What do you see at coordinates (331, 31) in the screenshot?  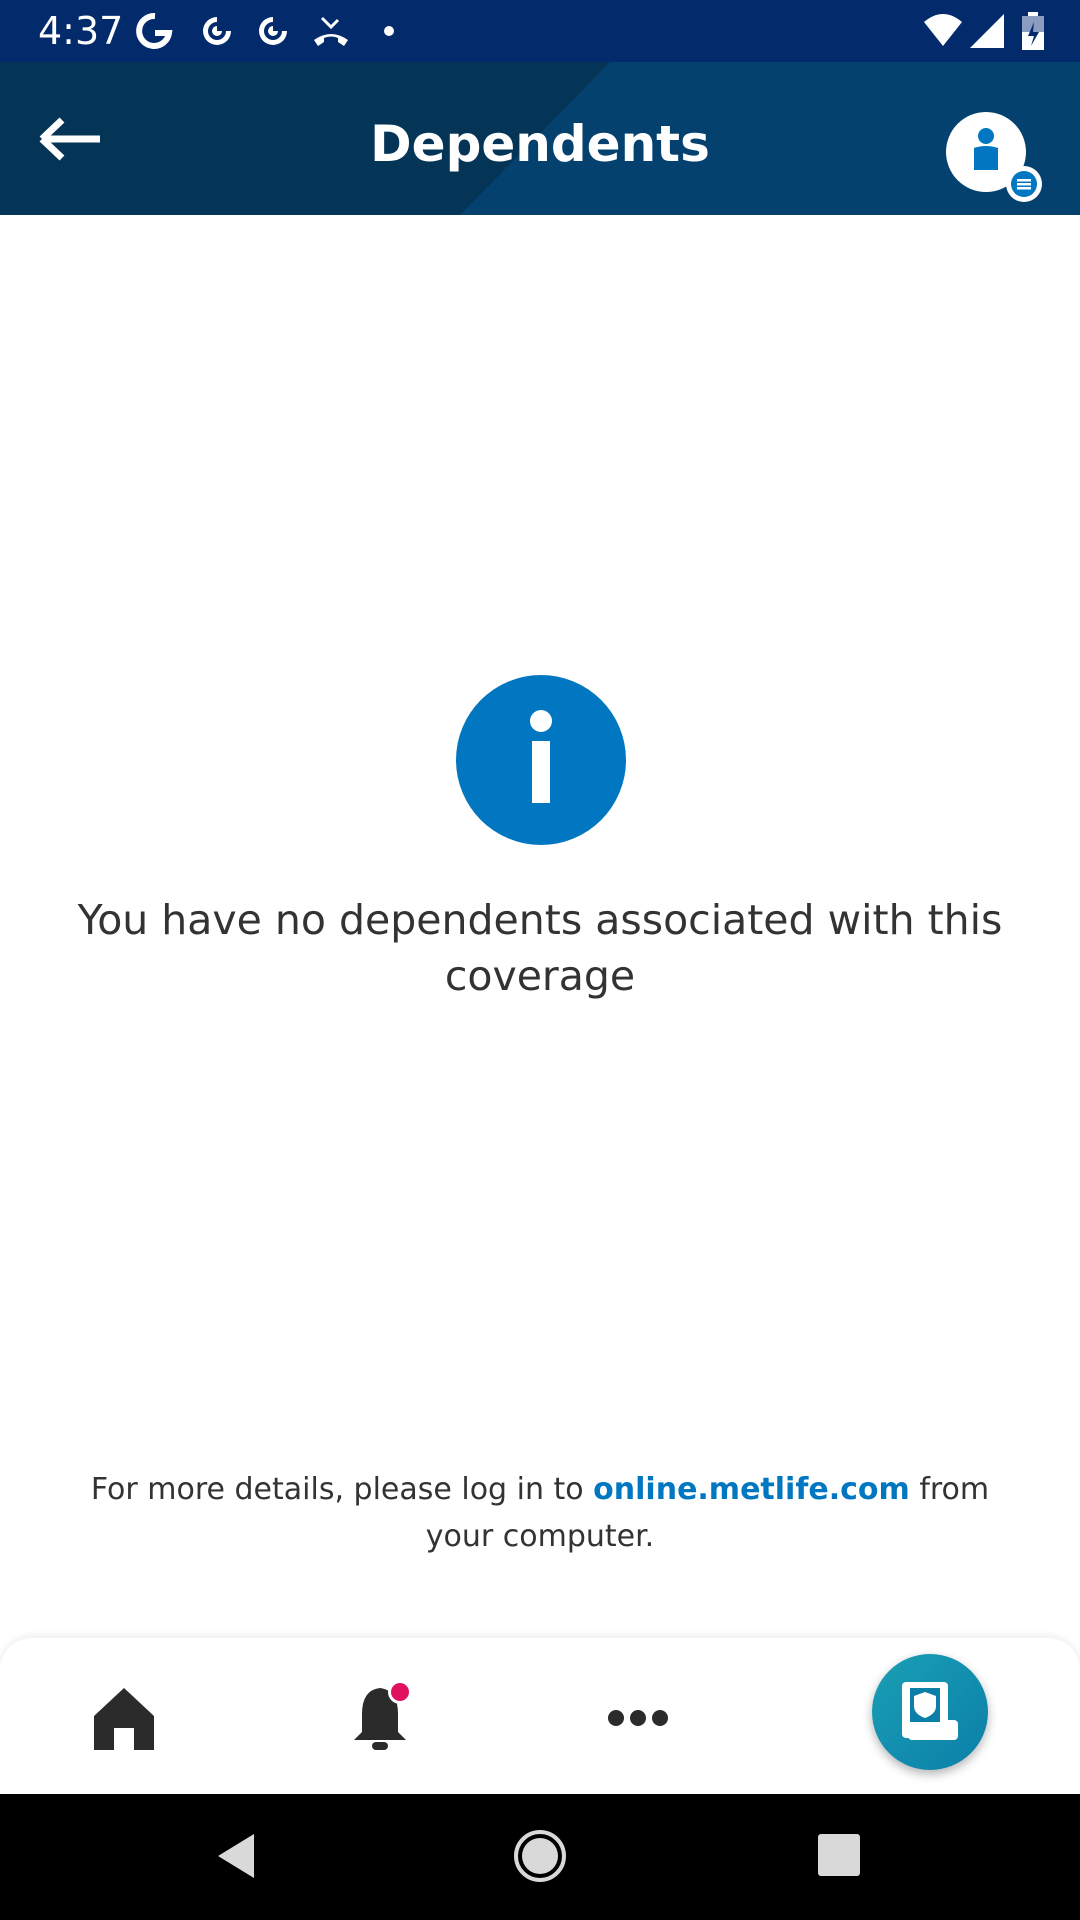 I see `missed-call-icon` at bounding box center [331, 31].